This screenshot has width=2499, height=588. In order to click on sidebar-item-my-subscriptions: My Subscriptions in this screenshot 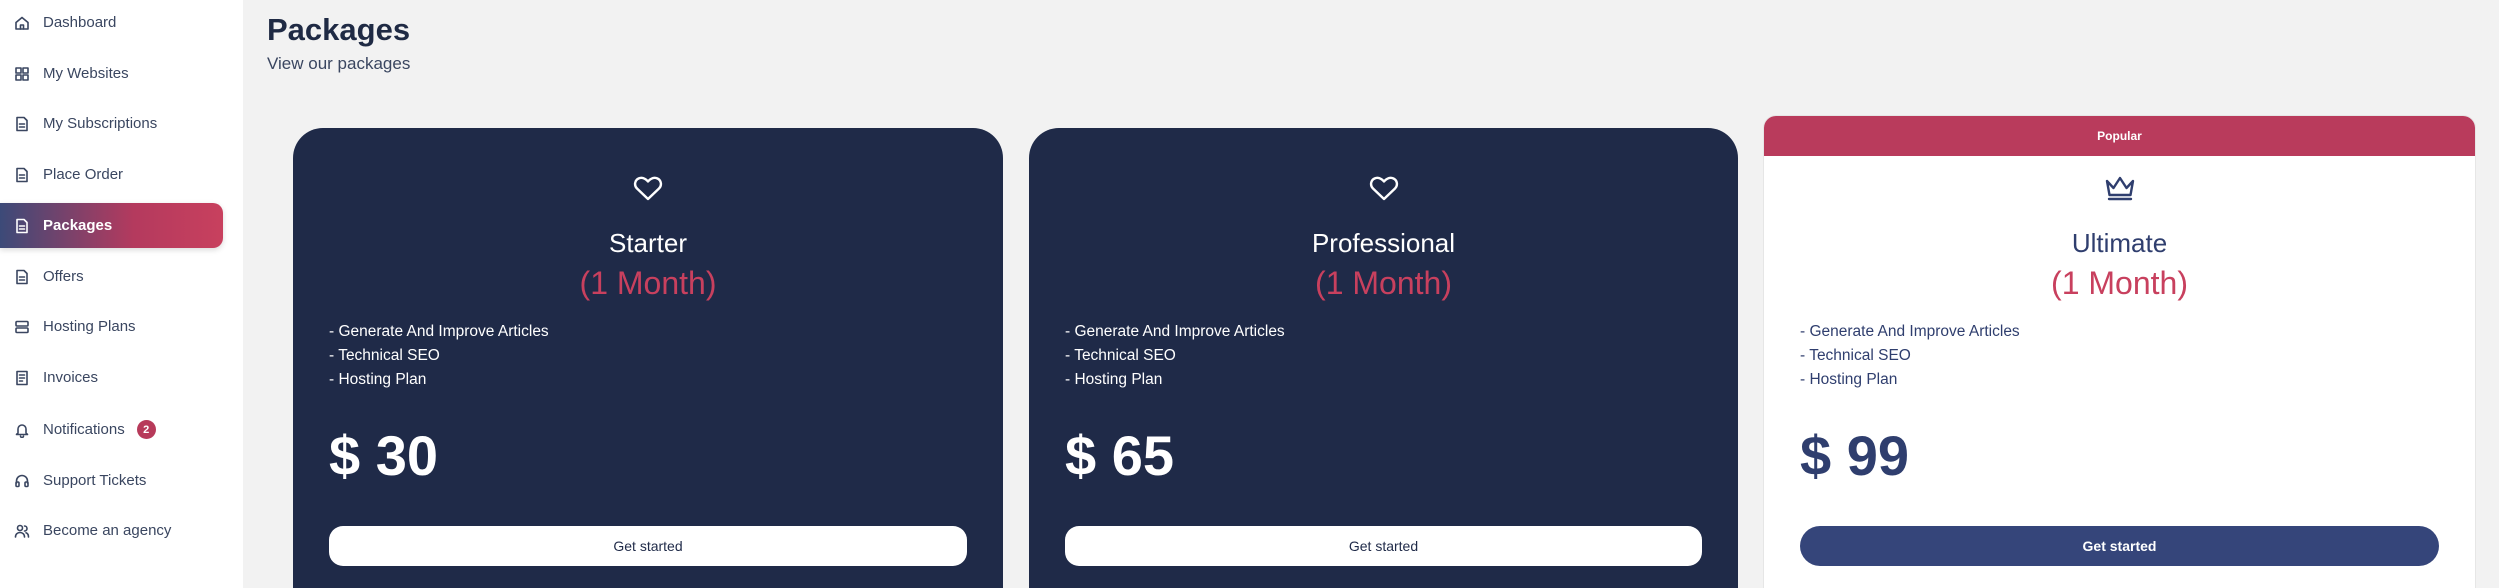, I will do `click(111, 123)`.